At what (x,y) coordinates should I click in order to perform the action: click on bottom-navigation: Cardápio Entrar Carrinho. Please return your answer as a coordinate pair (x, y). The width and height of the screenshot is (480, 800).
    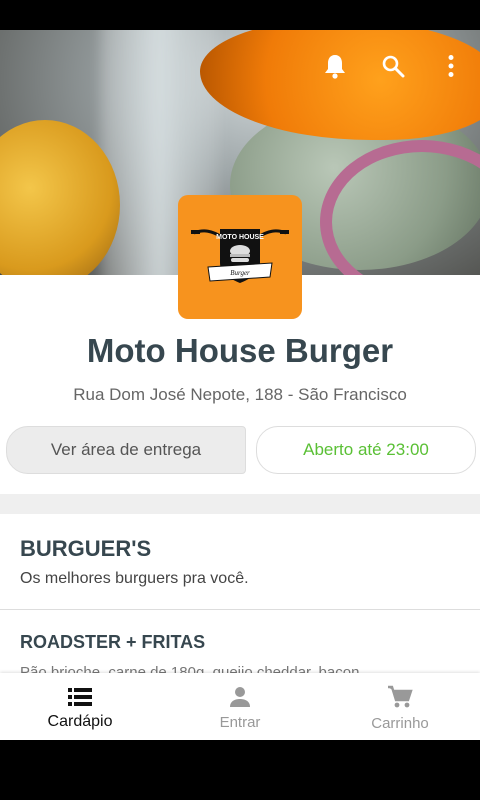
    Looking at the image, I should click on (240, 706).